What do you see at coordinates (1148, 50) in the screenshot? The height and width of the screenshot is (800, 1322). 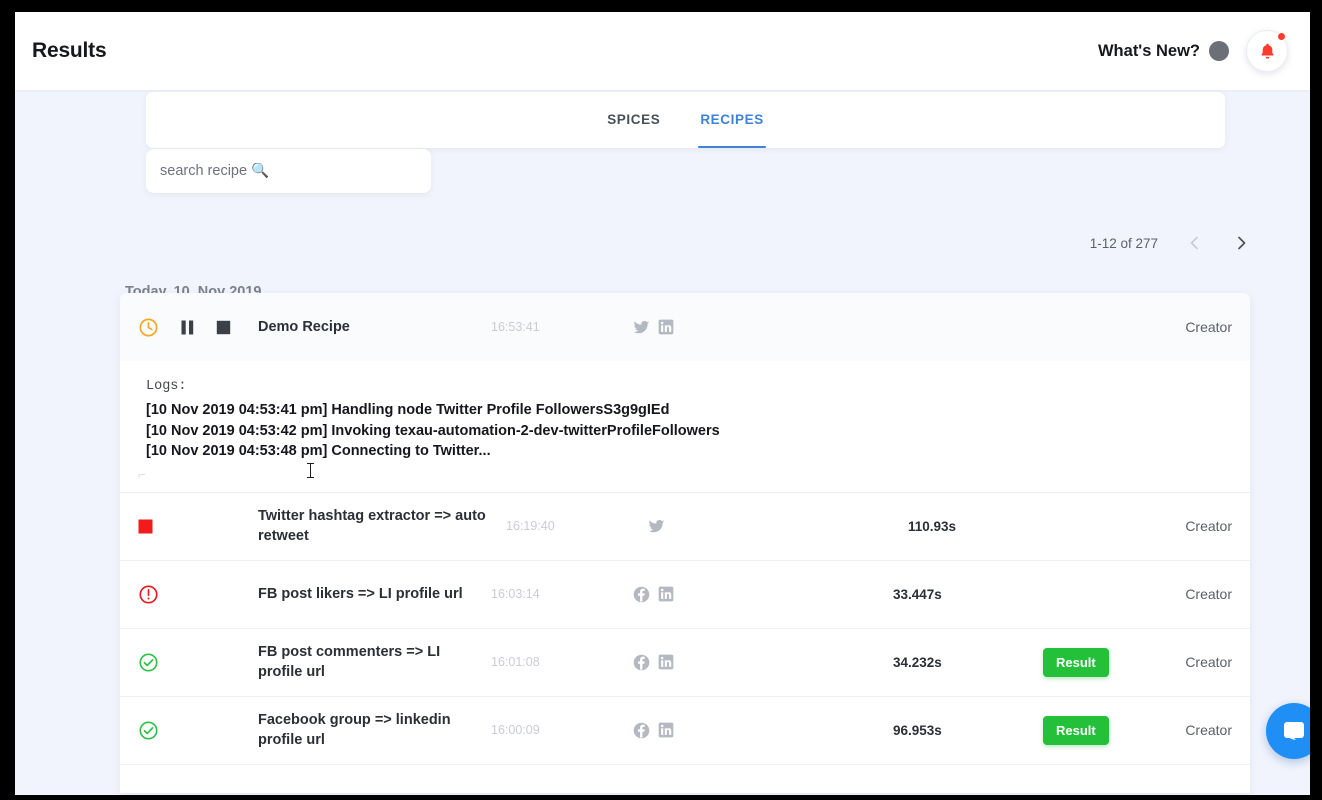 I see `whats-new-label: What's New?` at bounding box center [1148, 50].